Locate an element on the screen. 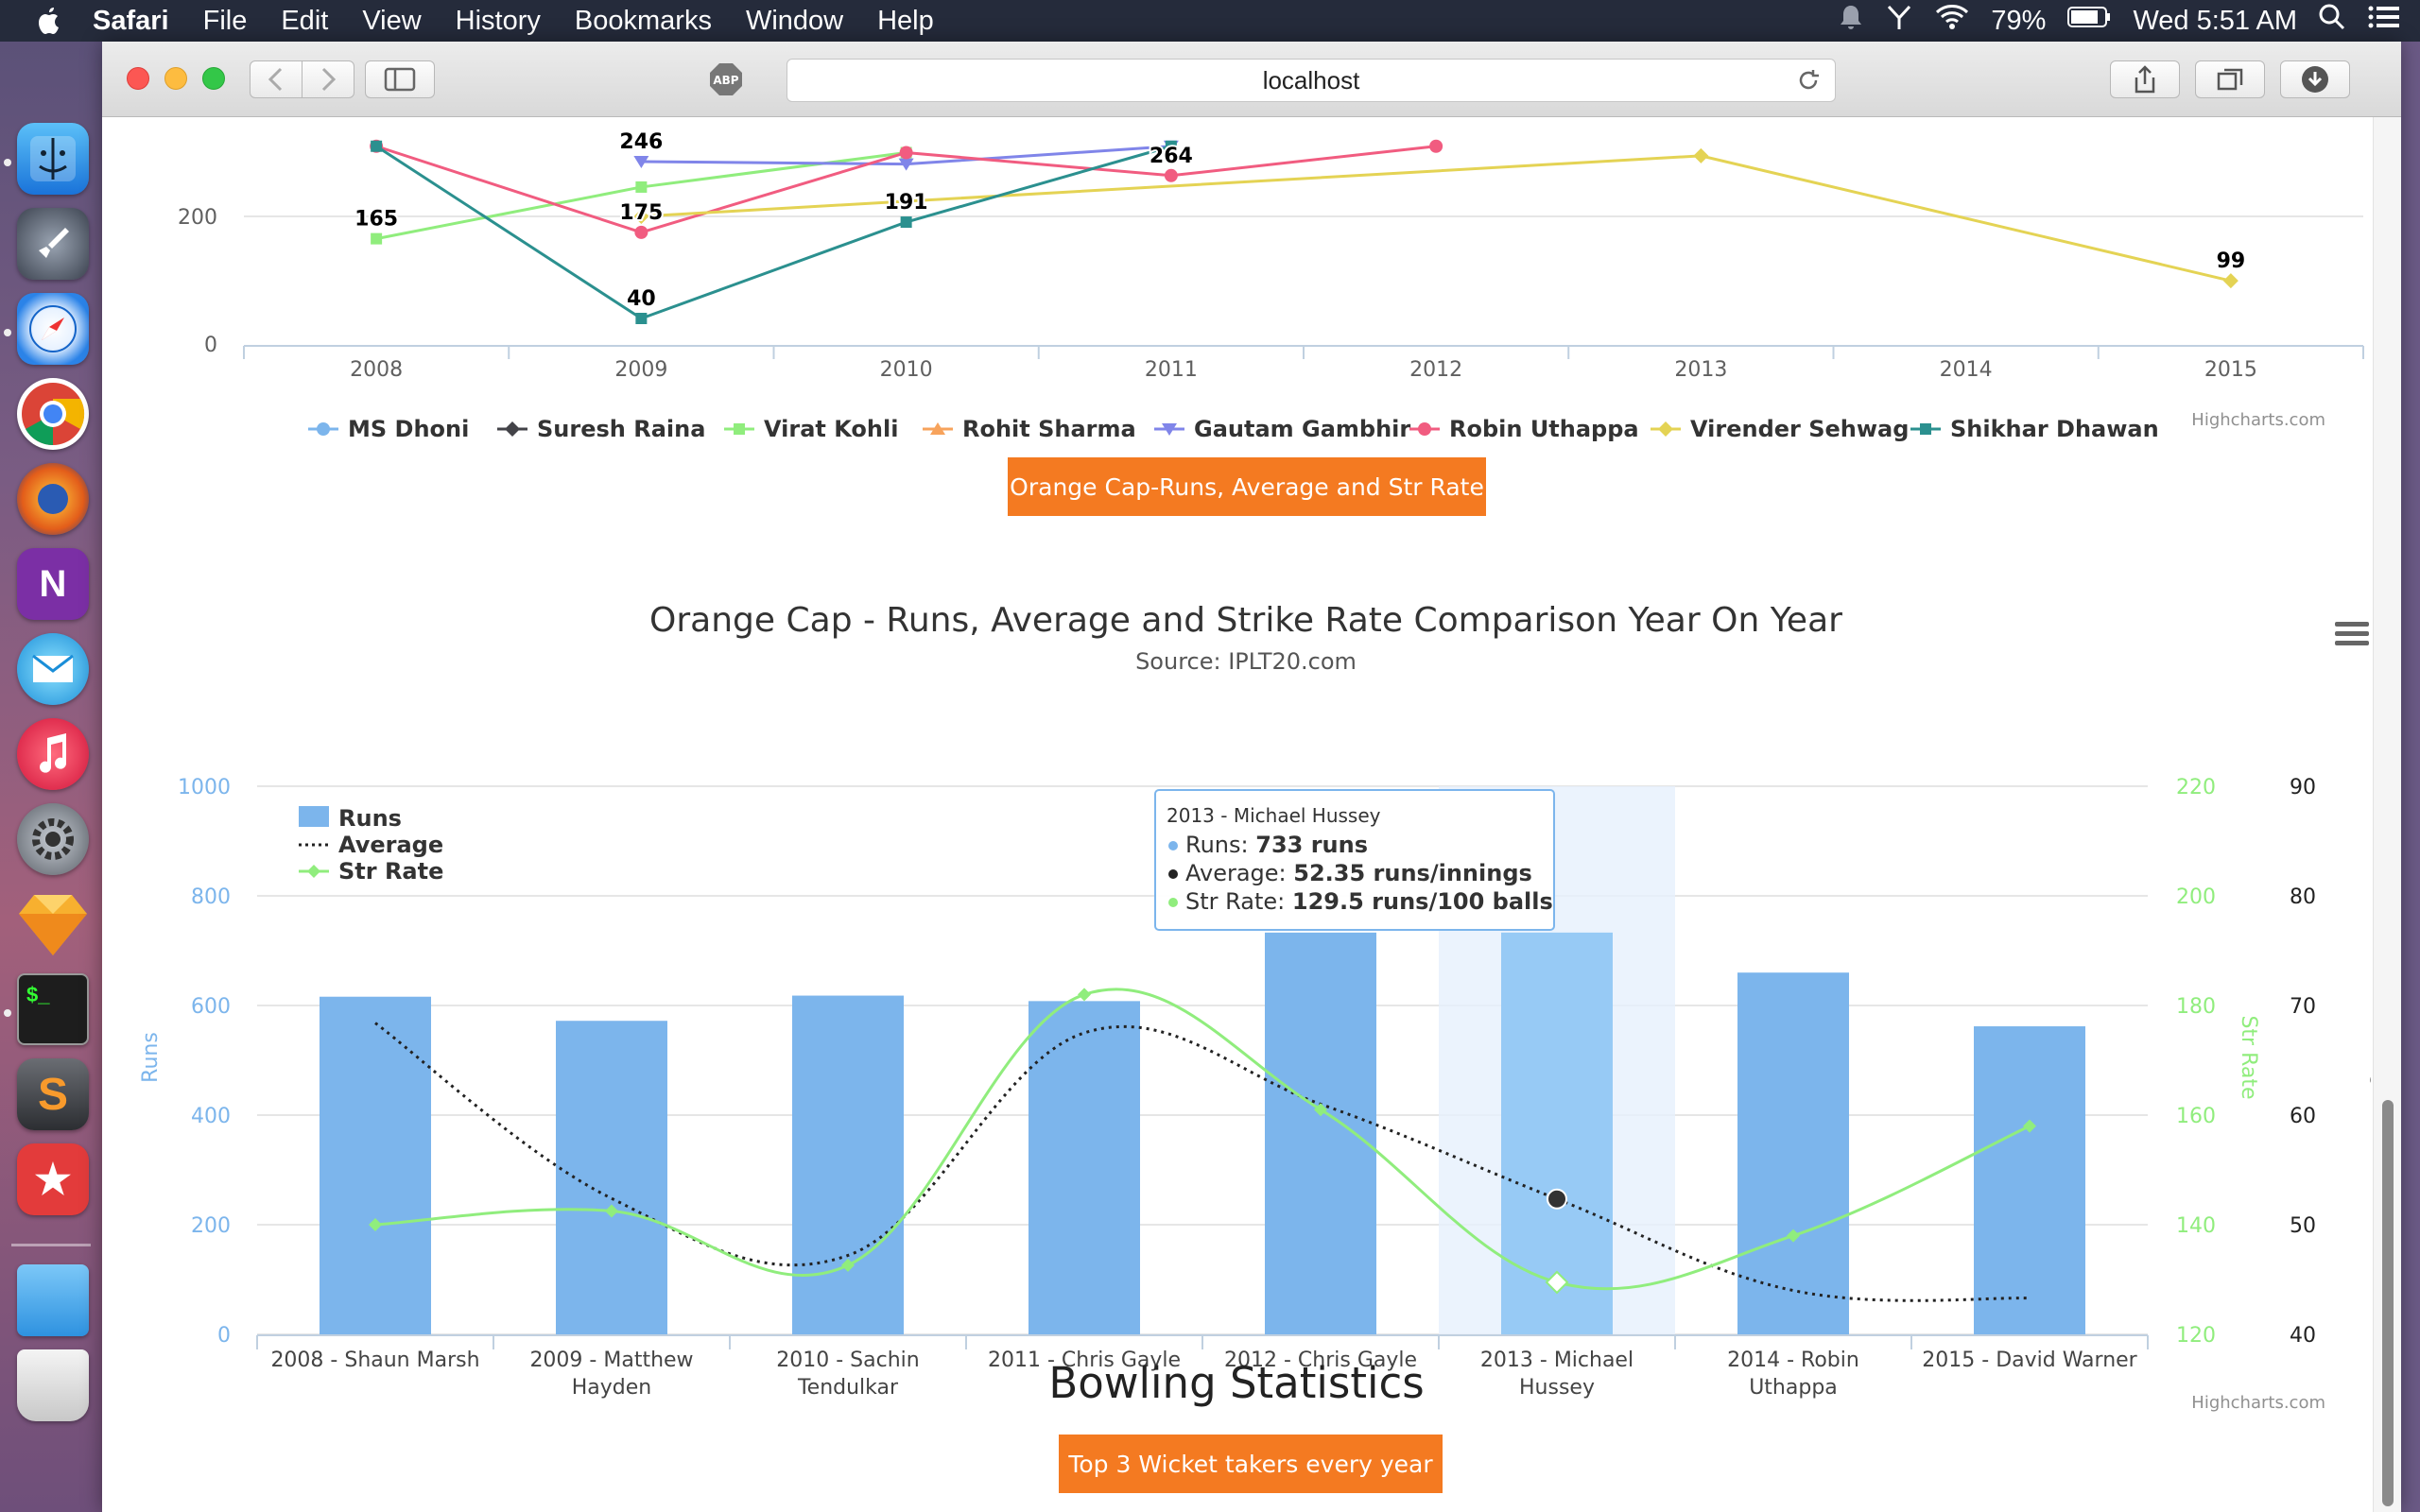  str-rate-tick-label: 160 is located at coordinates (2196, 1116).